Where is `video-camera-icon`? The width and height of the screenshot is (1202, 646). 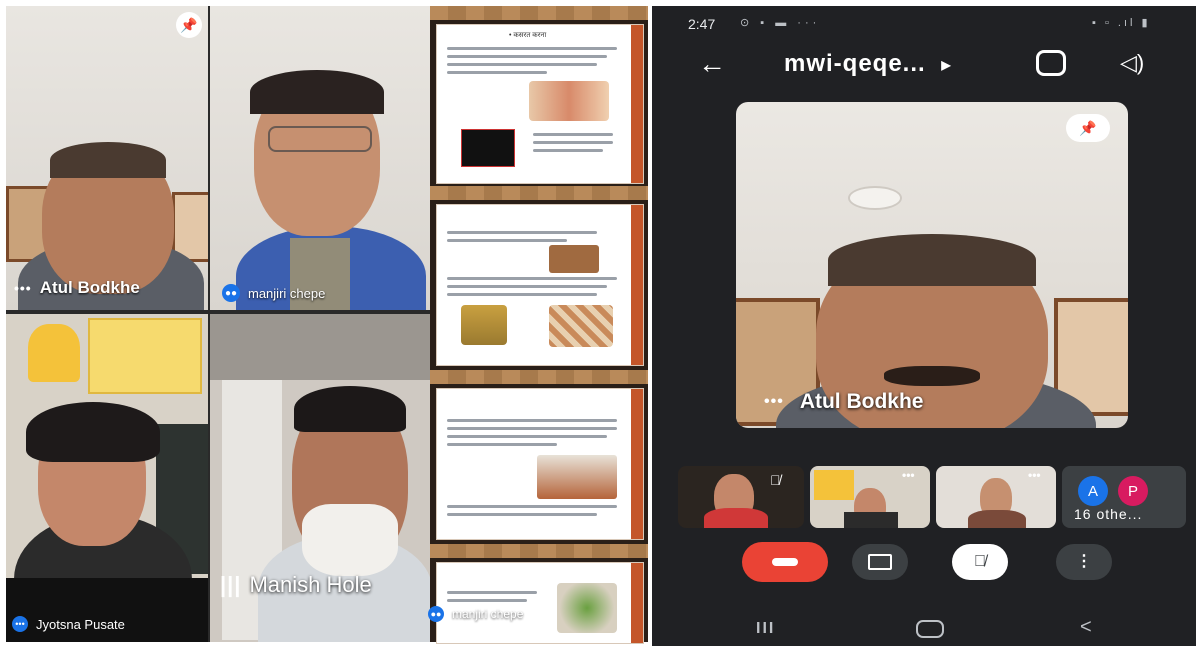 video-camera-icon is located at coordinates (880, 562).